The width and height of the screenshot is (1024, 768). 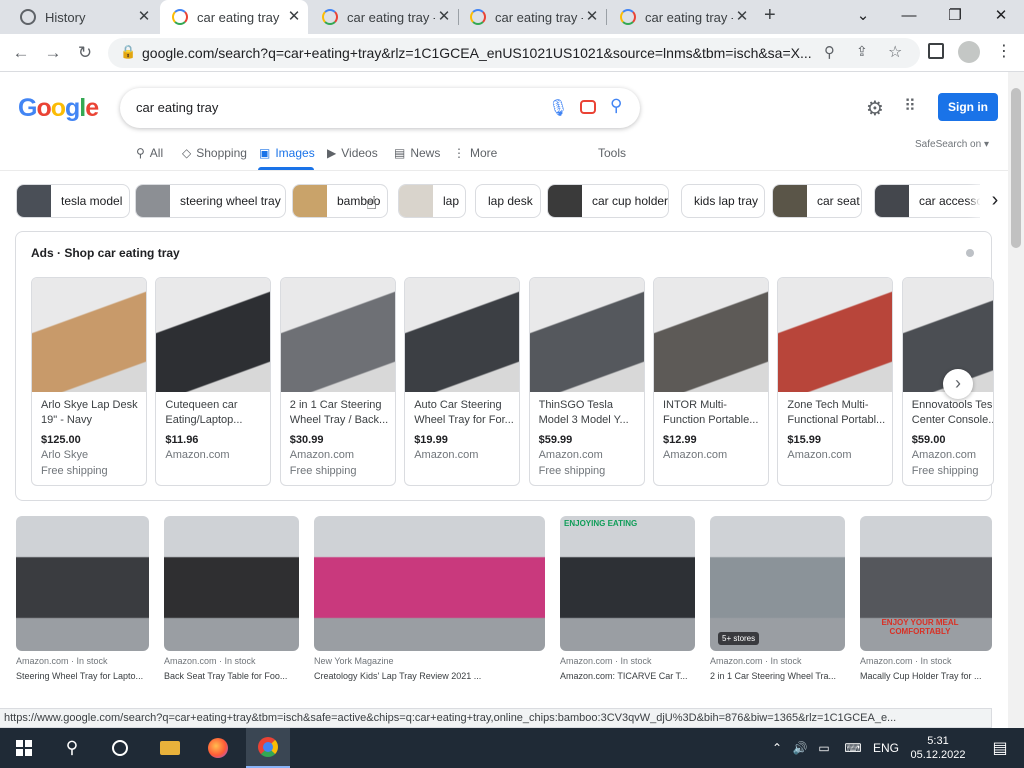 What do you see at coordinates (817, 201) in the screenshot?
I see `chip-7: car seat` at bounding box center [817, 201].